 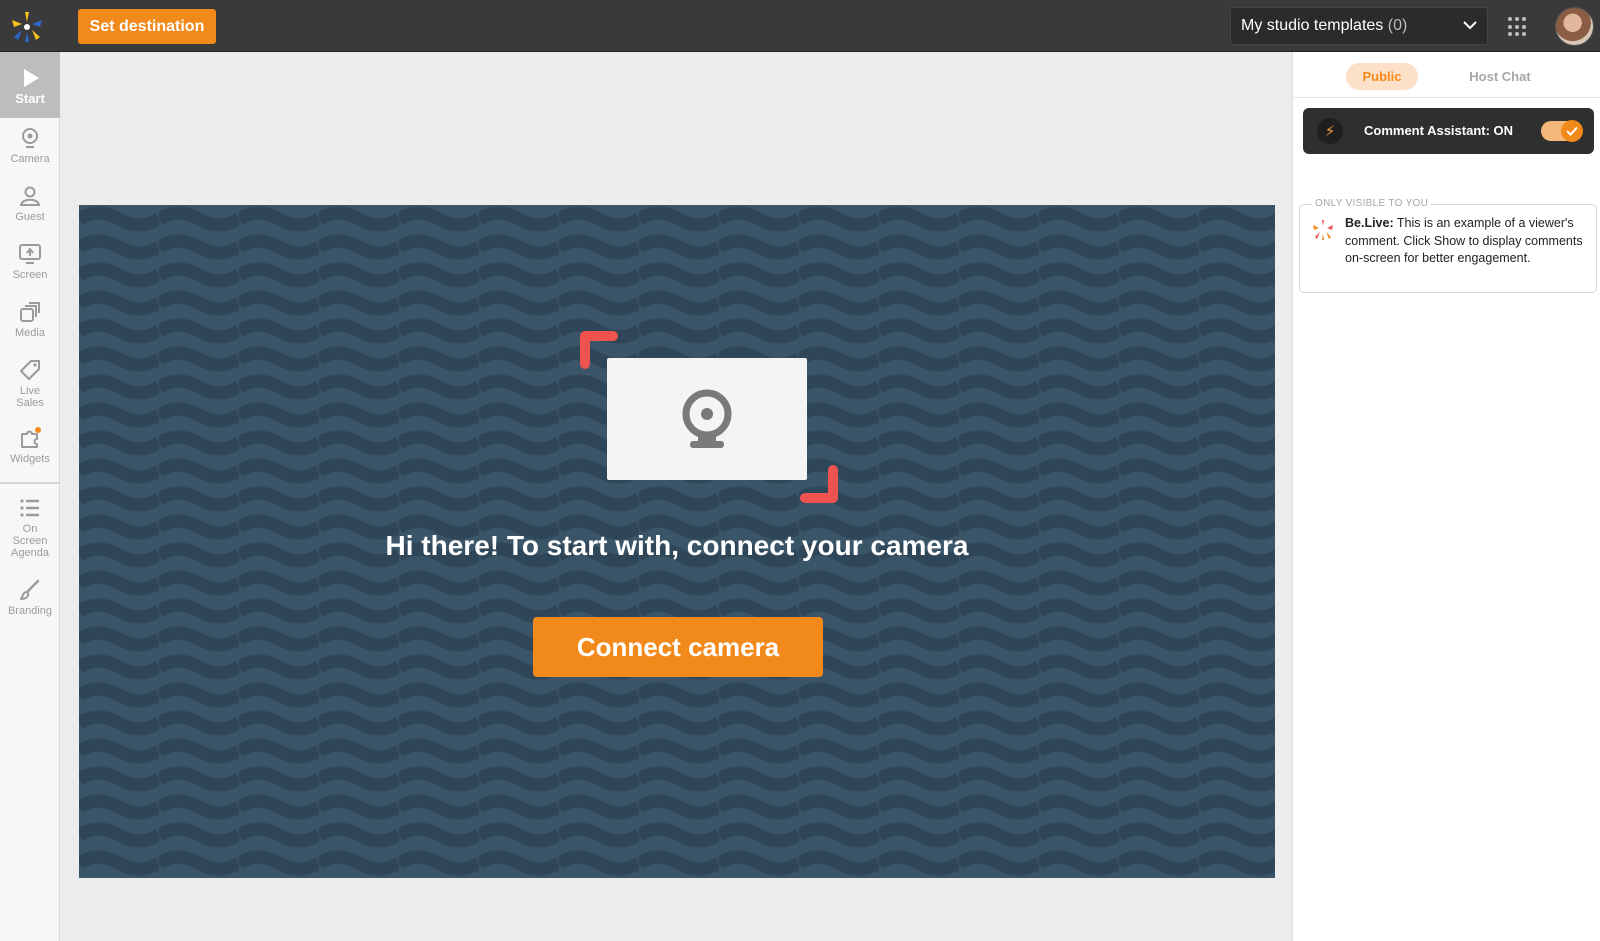 I want to click on play-icon, so click(x=31, y=78).